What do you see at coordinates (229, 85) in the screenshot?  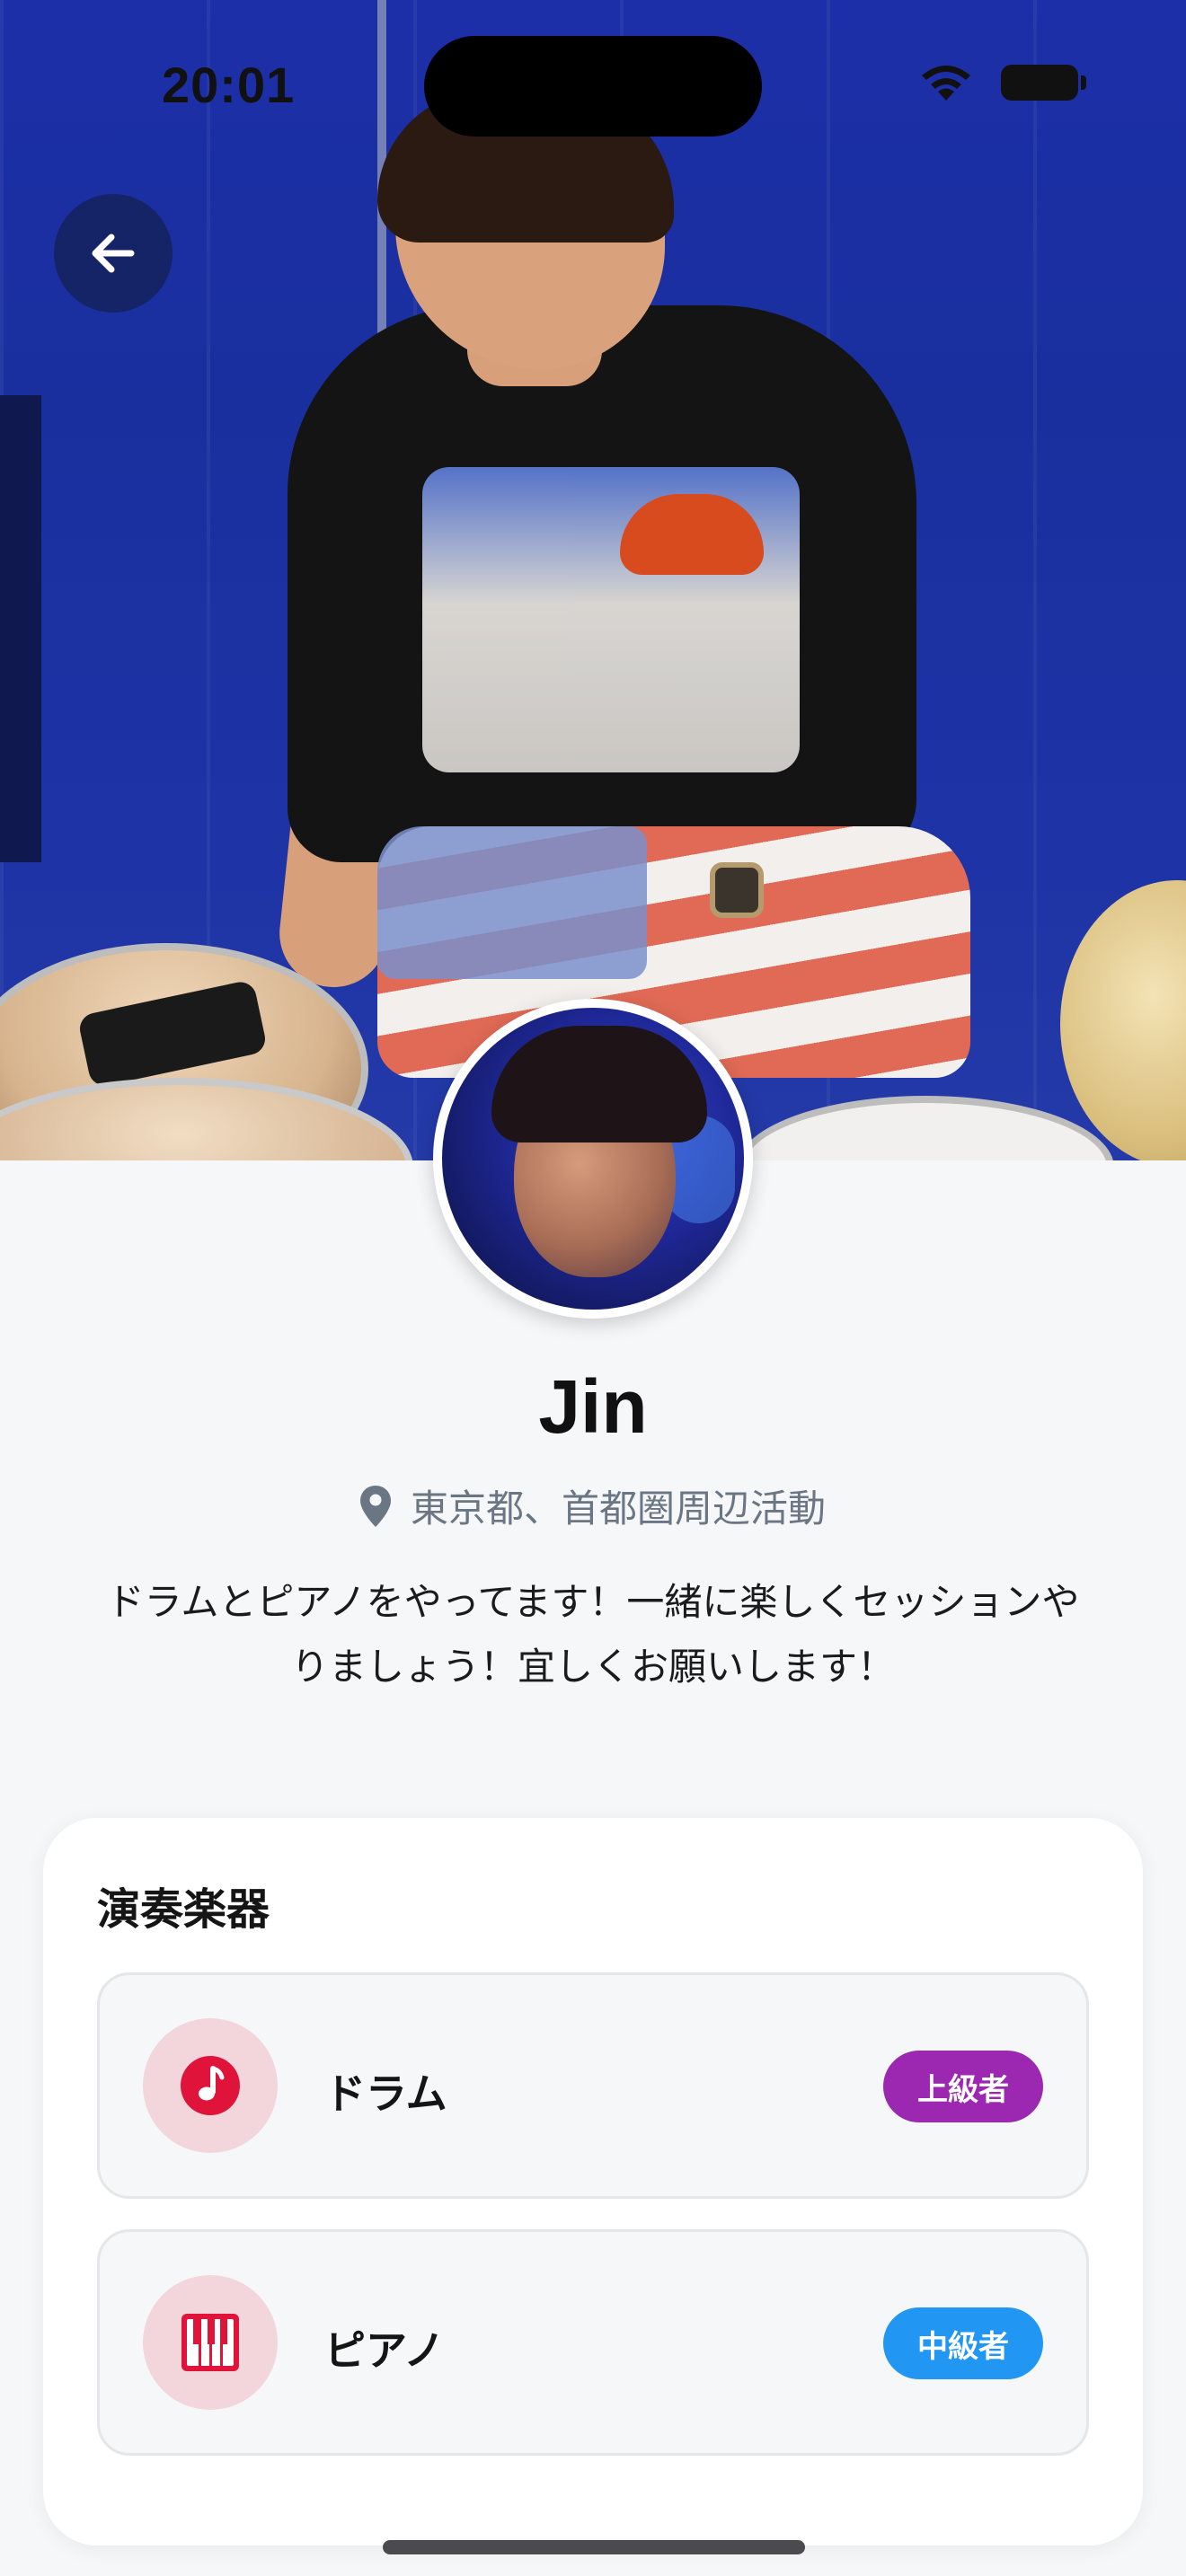 I see `status-time: 20:01` at bounding box center [229, 85].